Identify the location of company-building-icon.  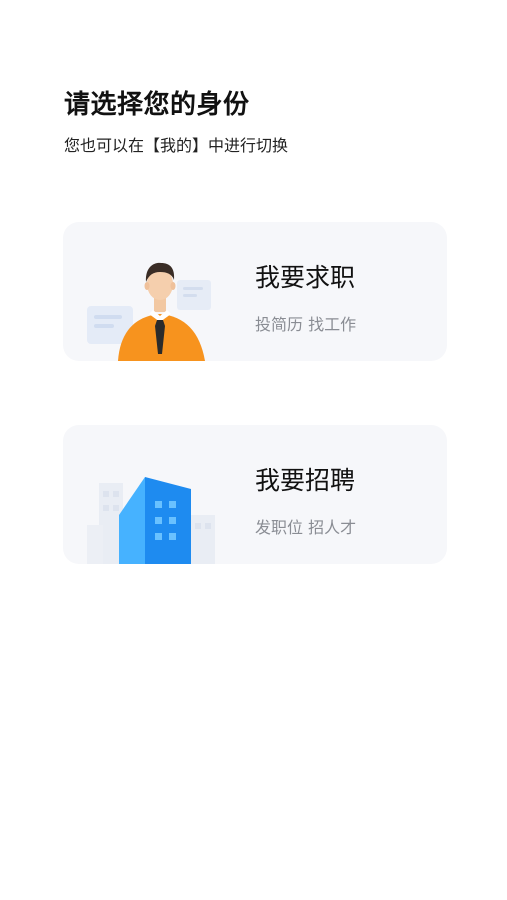
(151, 520).